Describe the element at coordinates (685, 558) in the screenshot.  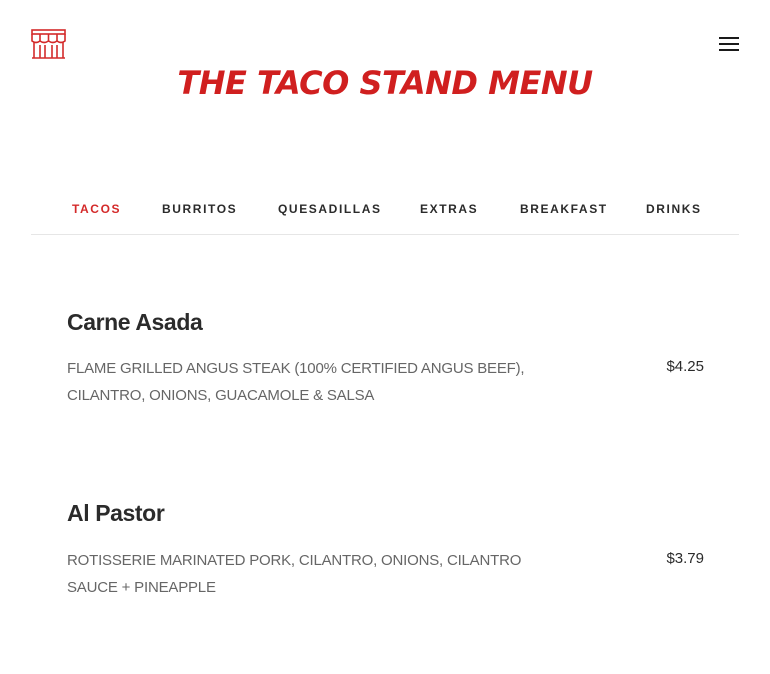
I see `item-price: $3.79` at that location.